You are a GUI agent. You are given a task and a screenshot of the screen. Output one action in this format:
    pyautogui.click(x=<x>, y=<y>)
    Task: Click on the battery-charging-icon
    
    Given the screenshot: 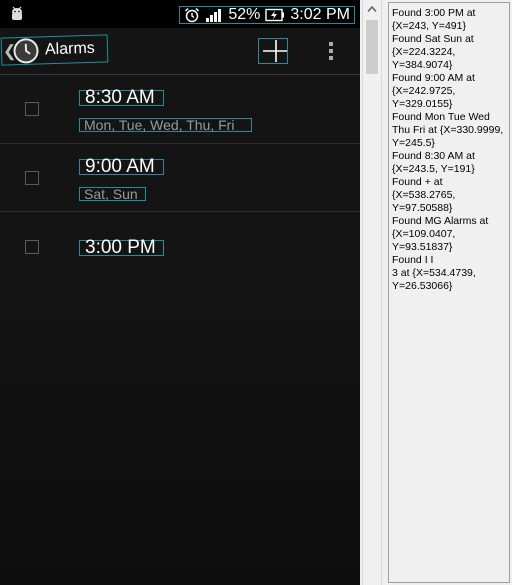 What is the action you would take?
    pyautogui.click(x=275, y=15)
    